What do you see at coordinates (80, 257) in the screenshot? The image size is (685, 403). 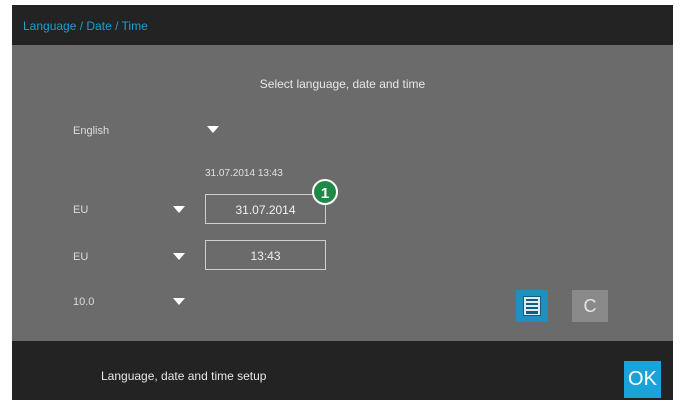 I see `time-format-select: EU` at bounding box center [80, 257].